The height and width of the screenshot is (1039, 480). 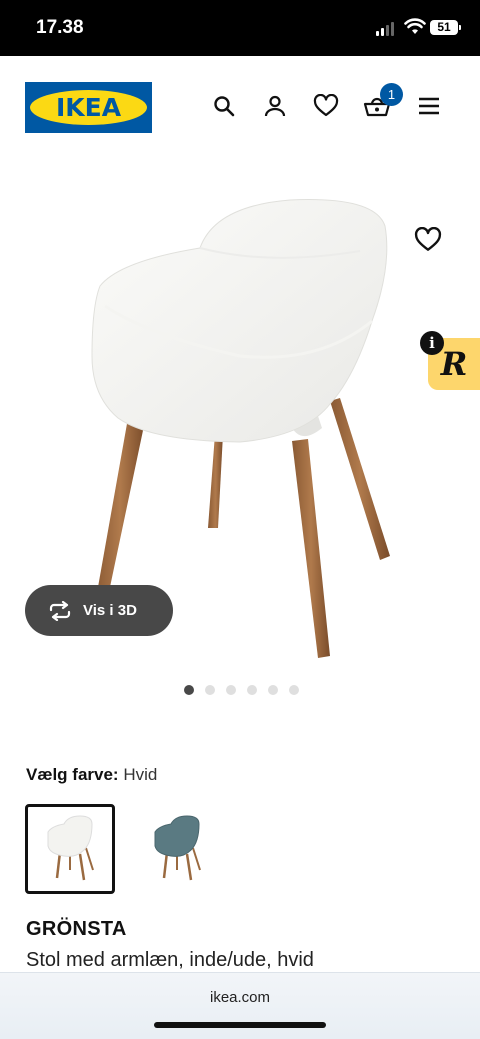 What do you see at coordinates (240, 106) in the screenshot?
I see `site-header: IKEA 1` at bounding box center [240, 106].